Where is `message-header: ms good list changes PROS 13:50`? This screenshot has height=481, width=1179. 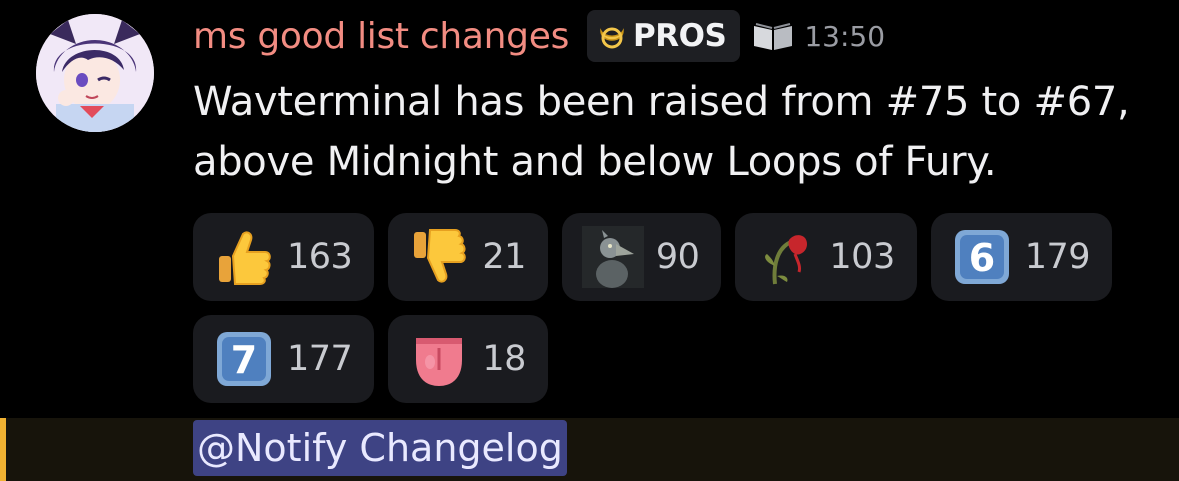 message-header: ms good list changes PROS 13:50 is located at coordinates (539, 36).